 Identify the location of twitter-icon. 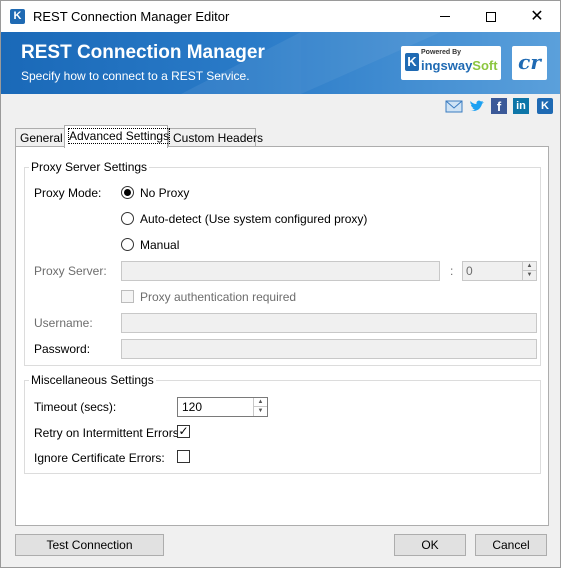
(477, 107).